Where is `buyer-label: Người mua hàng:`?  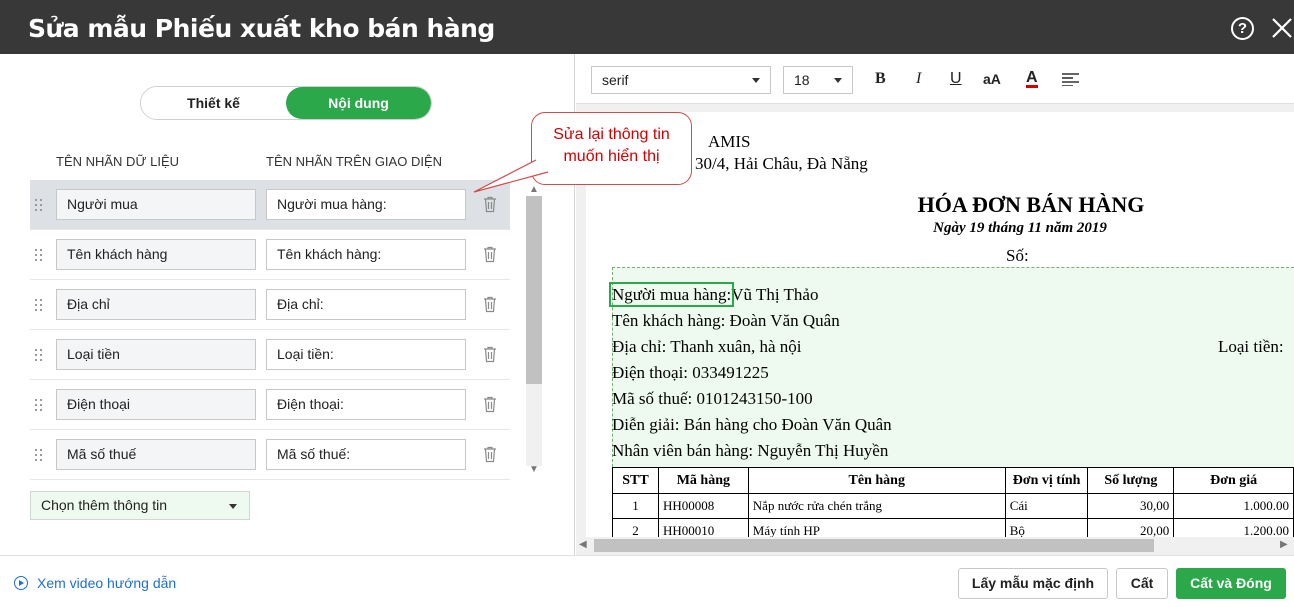
buyer-label: Người mua hàng: is located at coordinates (671, 294).